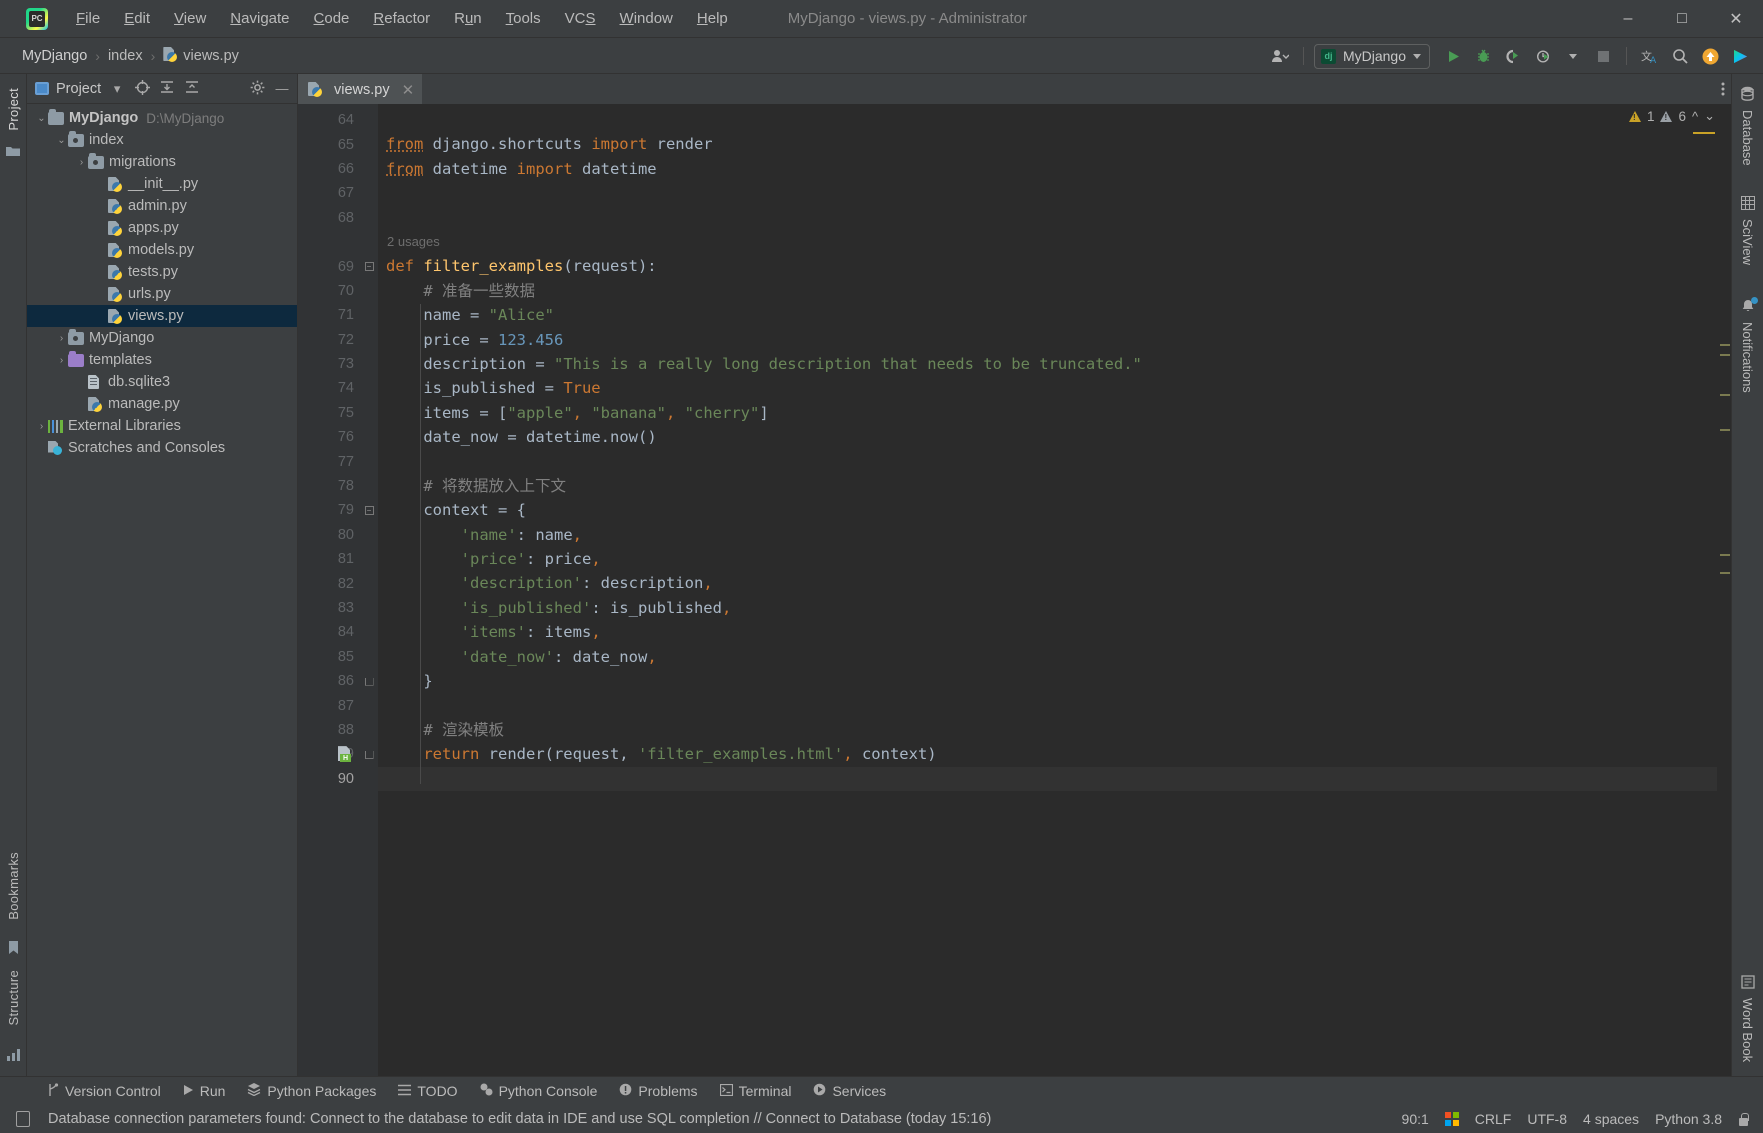 The height and width of the screenshot is (1133, 1763). I want to click on previous-problem-icon: ^, so click(1695, 116).